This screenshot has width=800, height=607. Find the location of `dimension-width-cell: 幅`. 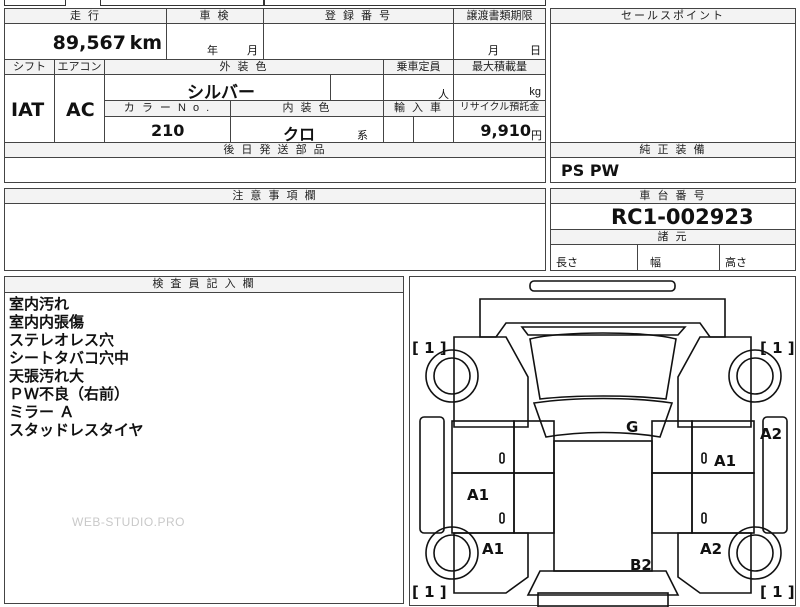

dimension-width-cell: 幅 is located at coordinates (678, 257).